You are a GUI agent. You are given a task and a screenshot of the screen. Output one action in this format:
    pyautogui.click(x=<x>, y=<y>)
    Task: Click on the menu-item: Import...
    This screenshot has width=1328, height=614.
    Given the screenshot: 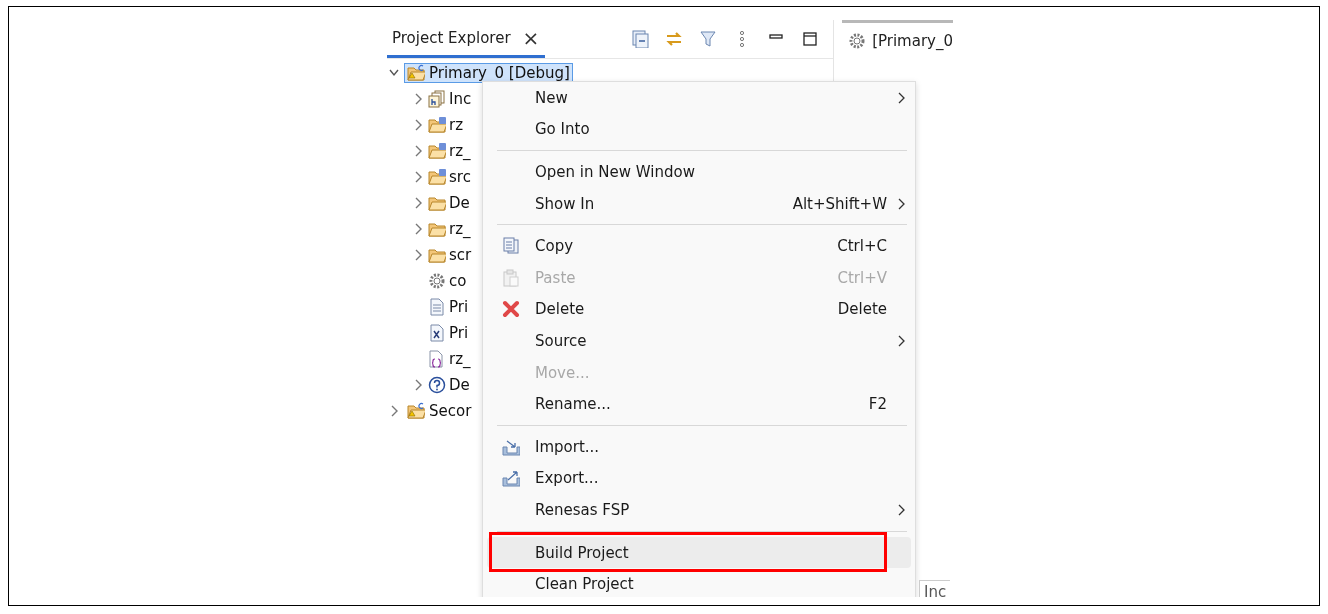 What is the action you would take?
    pyautogui.click(x=699, y=446)
    